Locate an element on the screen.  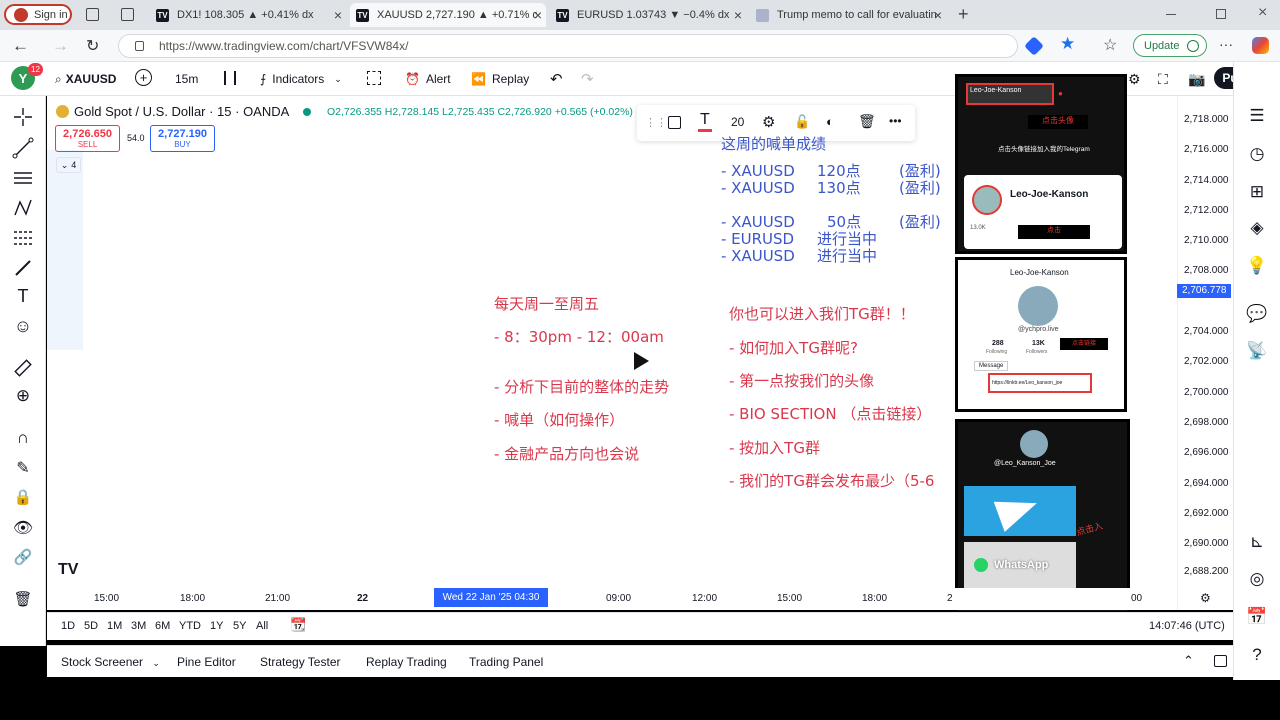
tradingview-logo: TV is located at coordinates (68, 570).